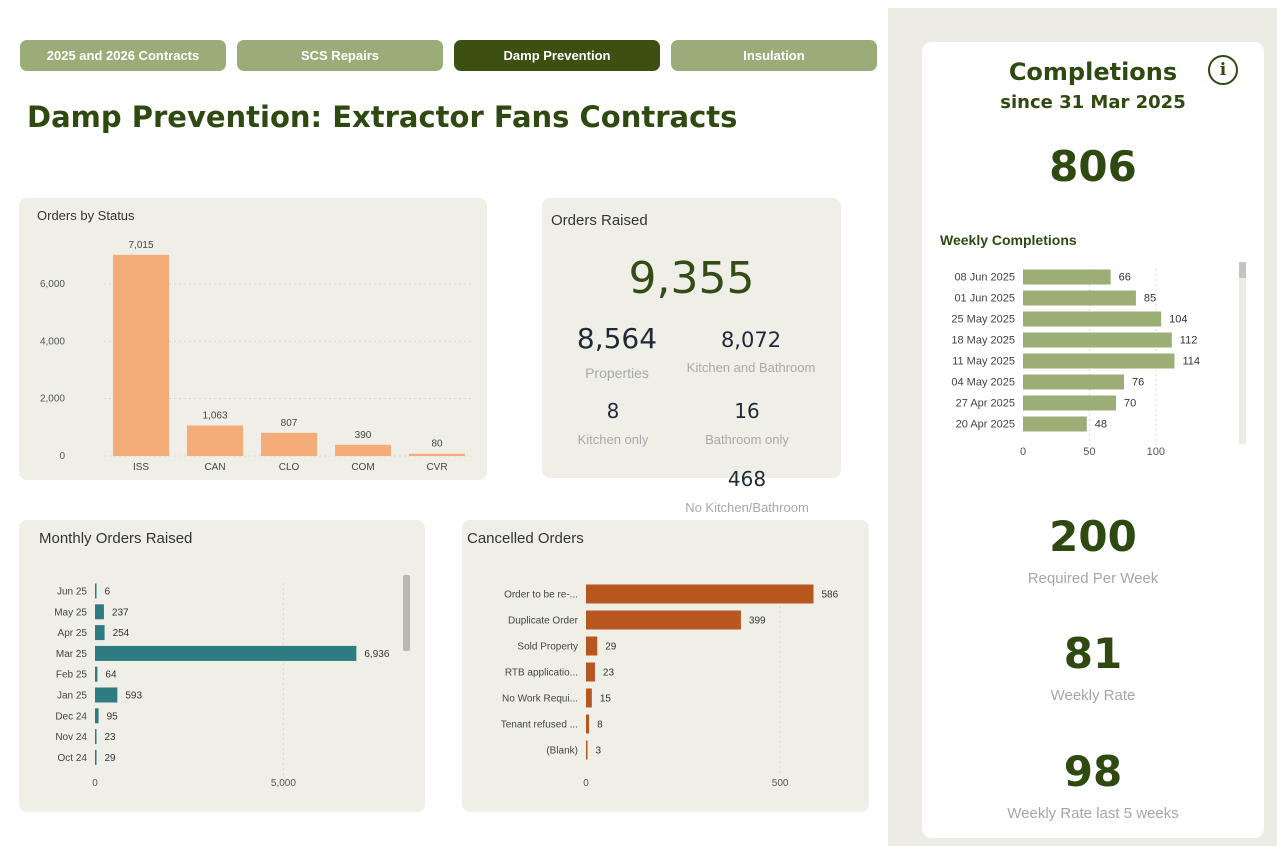  I want to click on weekly-completions-title: Weekly Completions, so click(1008, 240).